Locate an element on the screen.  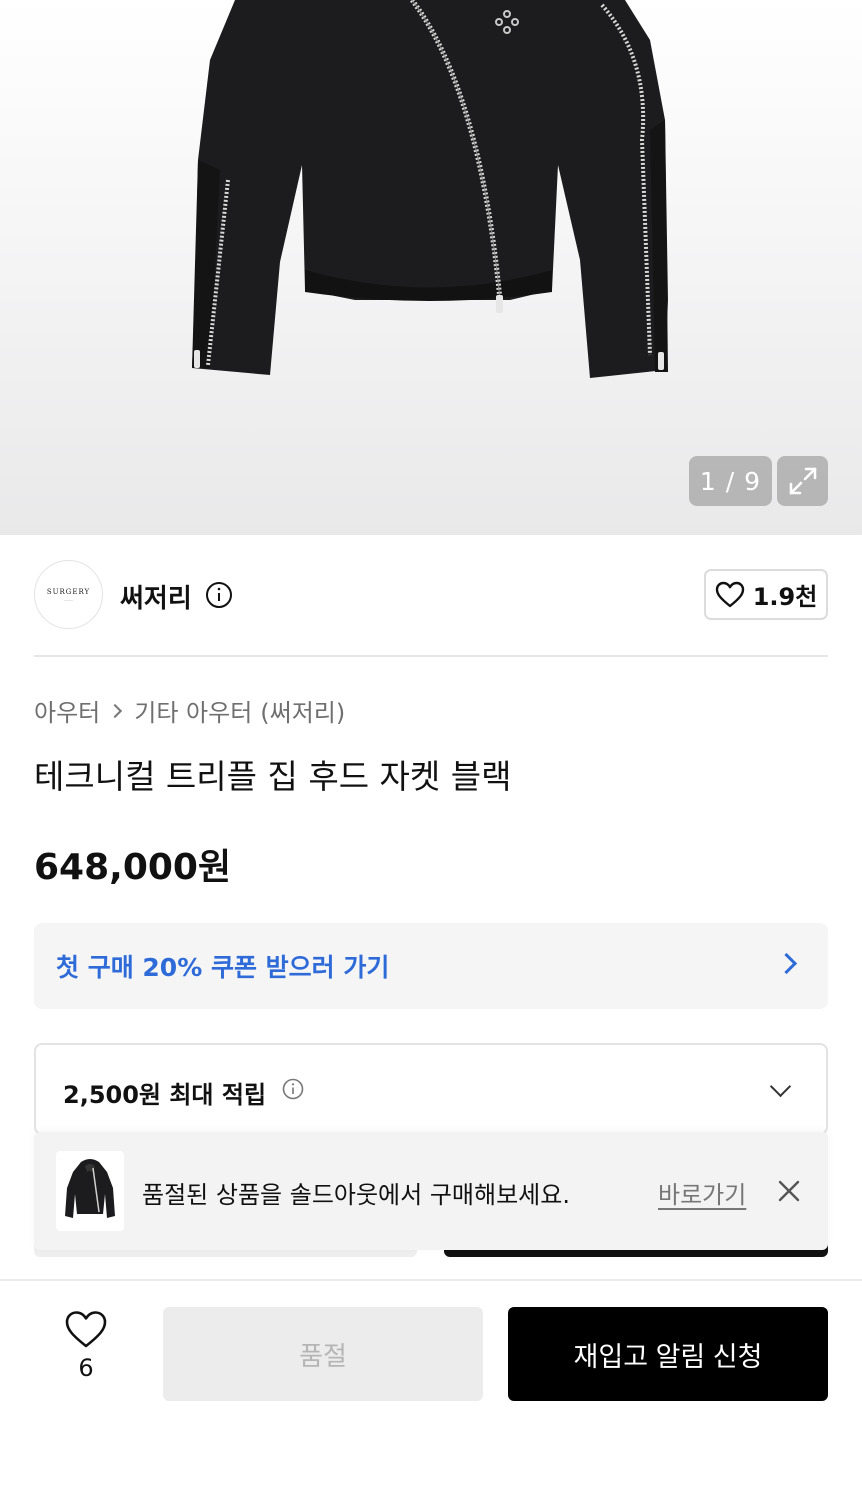
brand-logo-subline: ——— is located at coordinates (68, 599).